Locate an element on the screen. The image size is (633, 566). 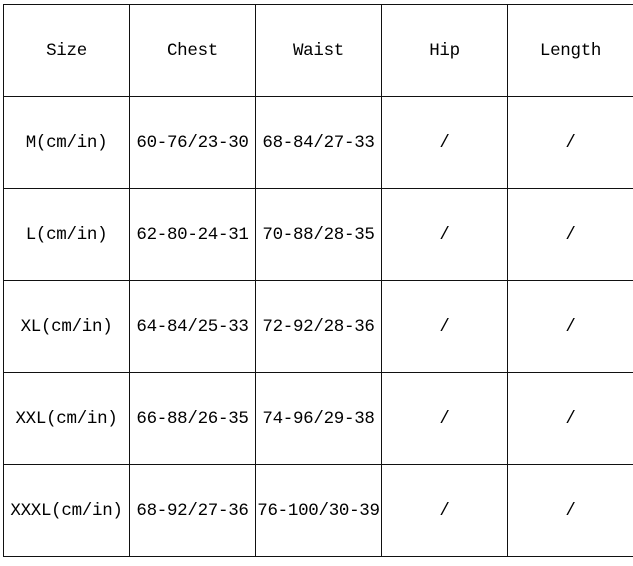
table-cell: 64-84/25-33 is located at coordinates (192, 326).